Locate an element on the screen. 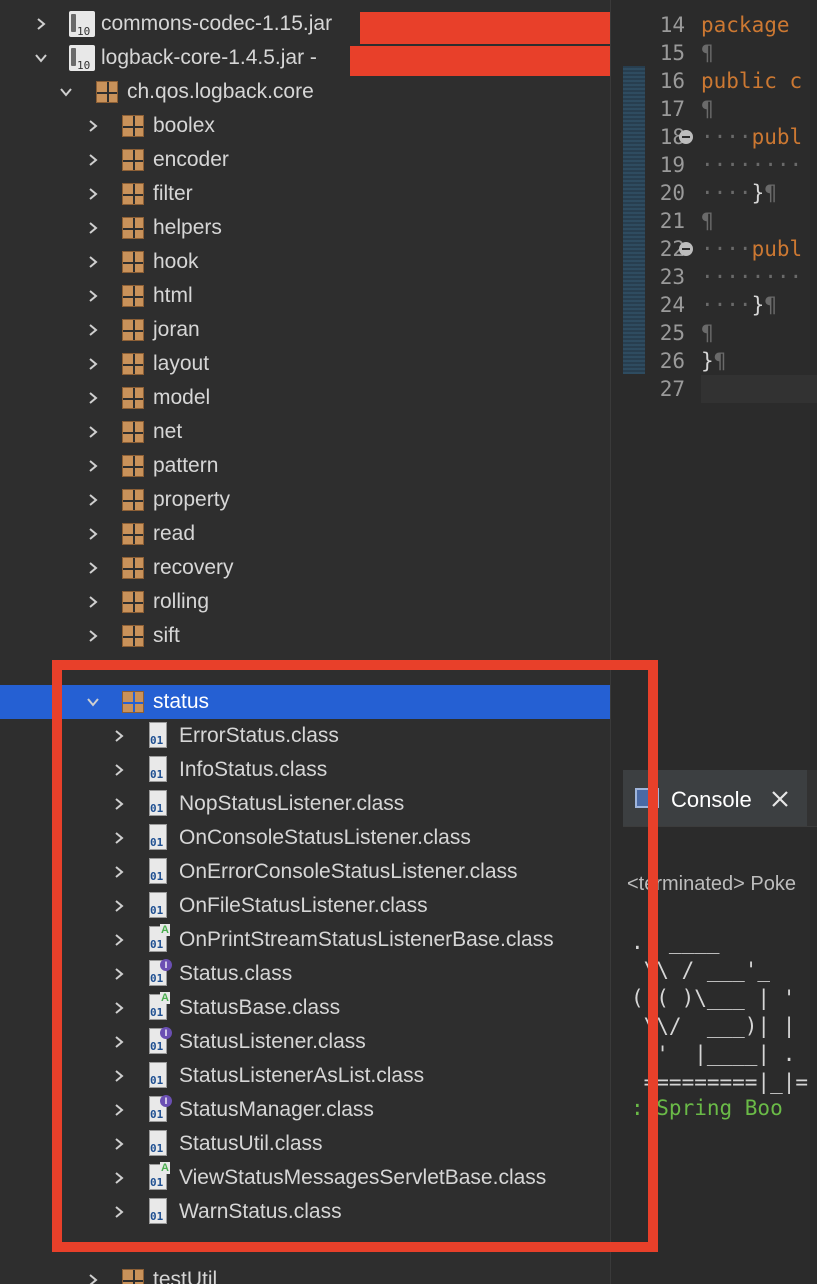 This screenshot has height=1284, width=817. tree-item-package: property is located at coordinates (305, 500).